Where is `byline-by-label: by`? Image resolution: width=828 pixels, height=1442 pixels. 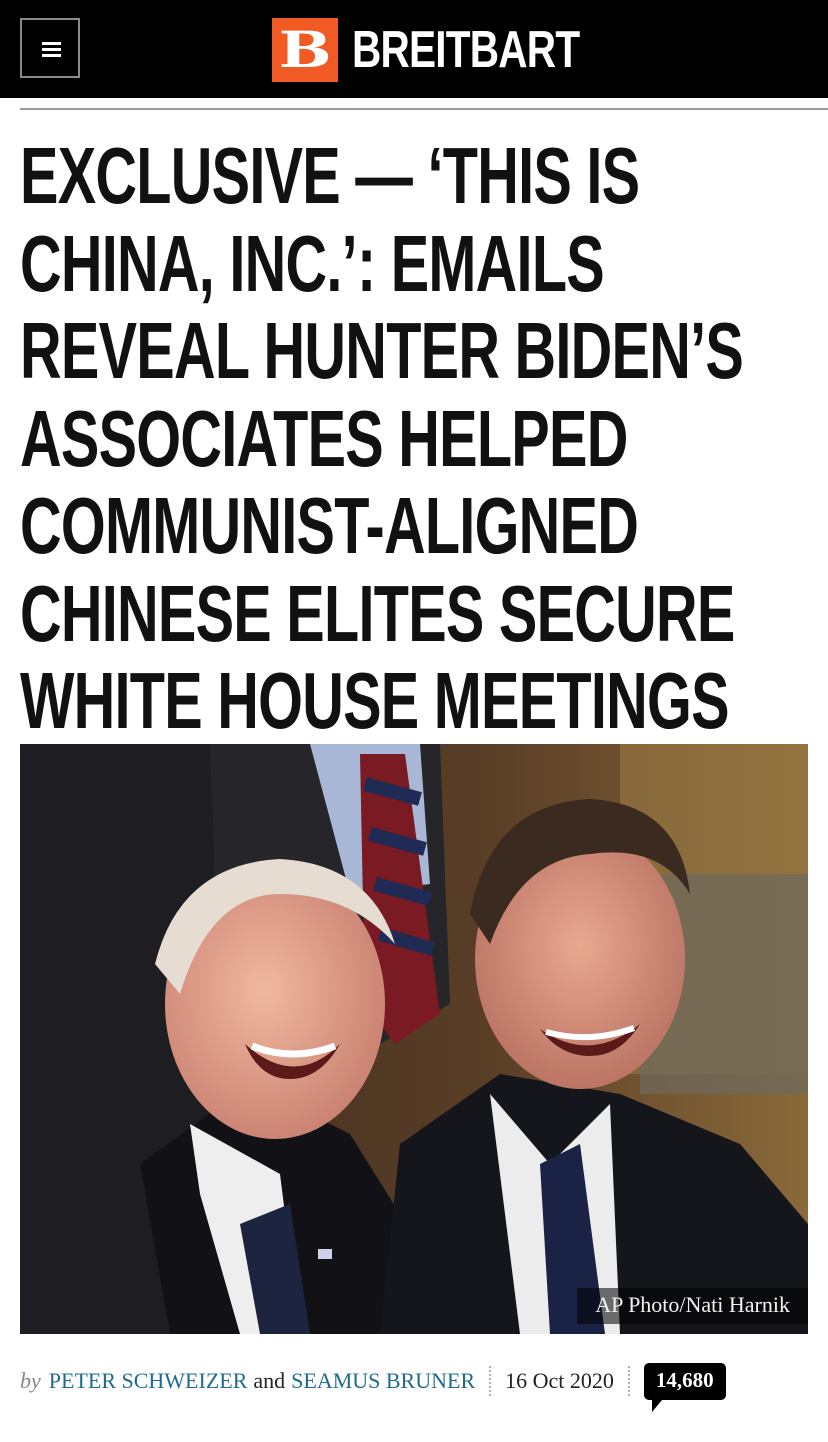
byline-by-label: by is located at coordinates (30, 1380).